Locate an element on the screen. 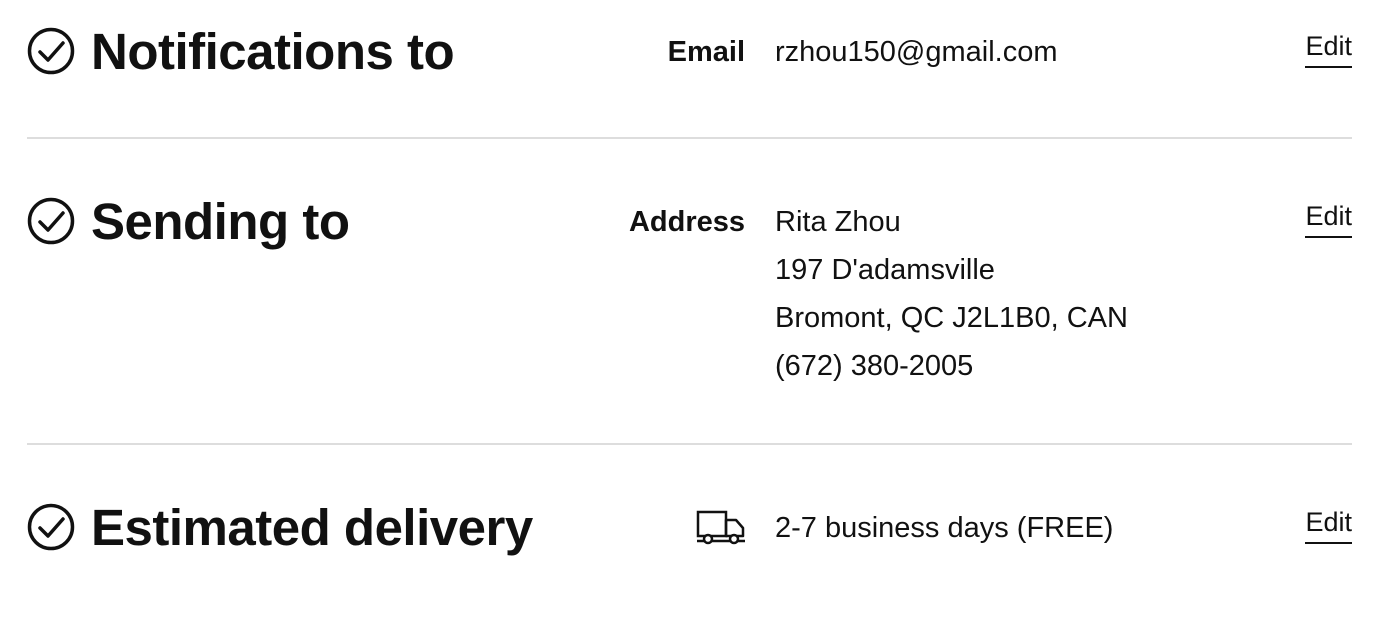  address-line-city: Bromont, QC J2L1B0, CAN is located at coordinates (951, 318).